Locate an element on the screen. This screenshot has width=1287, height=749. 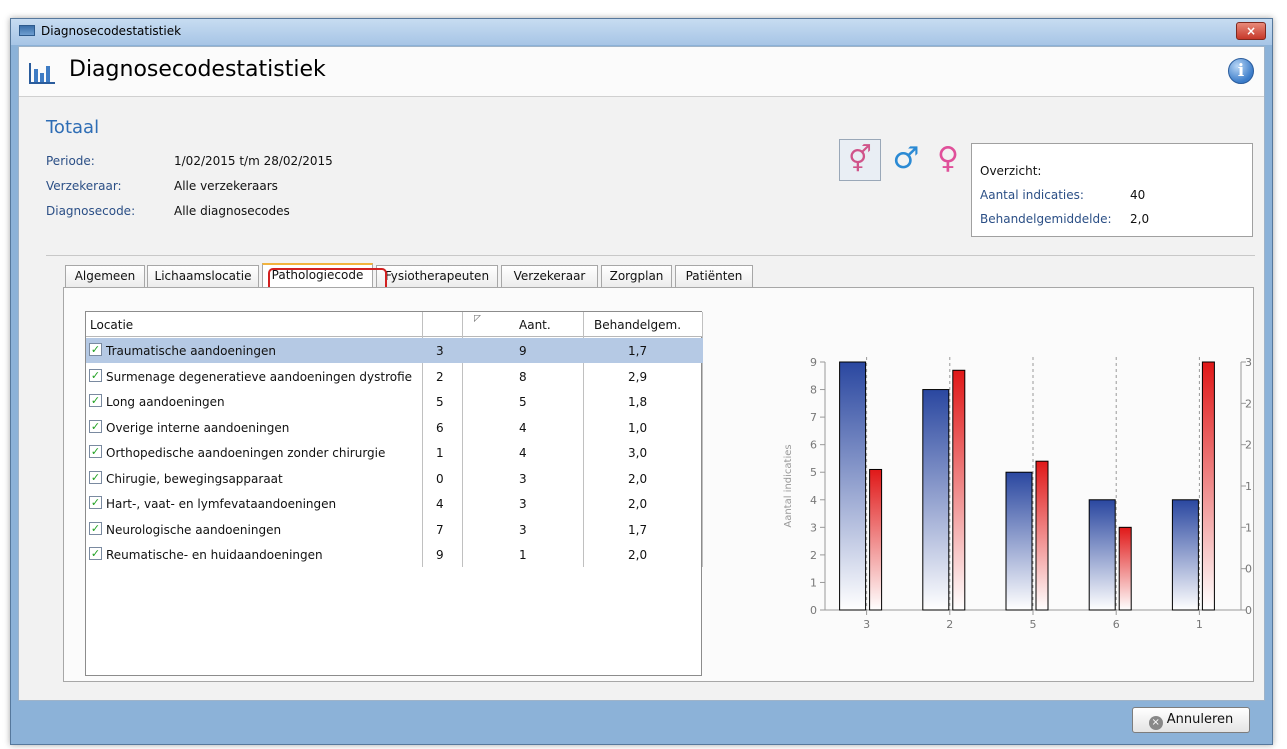
cell-gem: 1,7 is located at coordinates (638, 529).